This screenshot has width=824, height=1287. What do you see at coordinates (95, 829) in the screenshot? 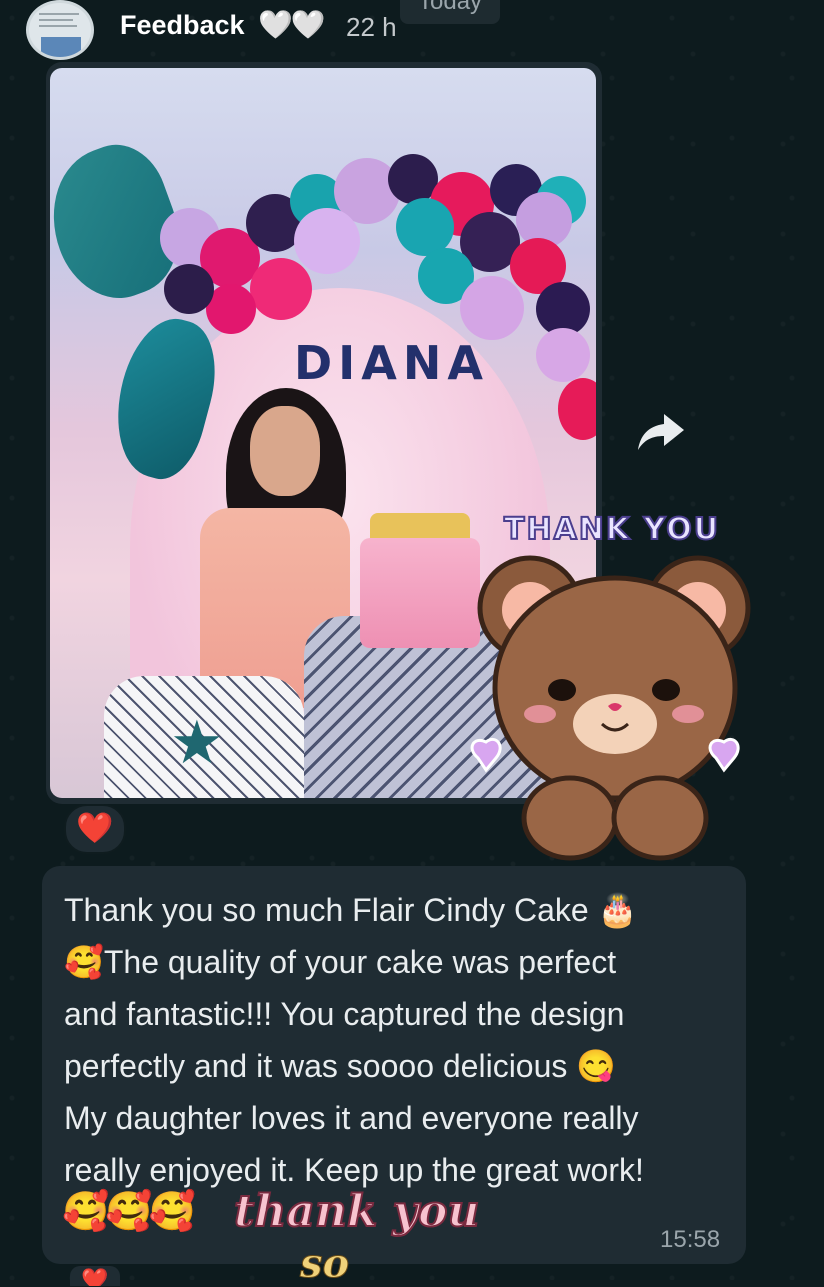
I see `heart-reaction: ❤️` at bounding box center [95, 829].